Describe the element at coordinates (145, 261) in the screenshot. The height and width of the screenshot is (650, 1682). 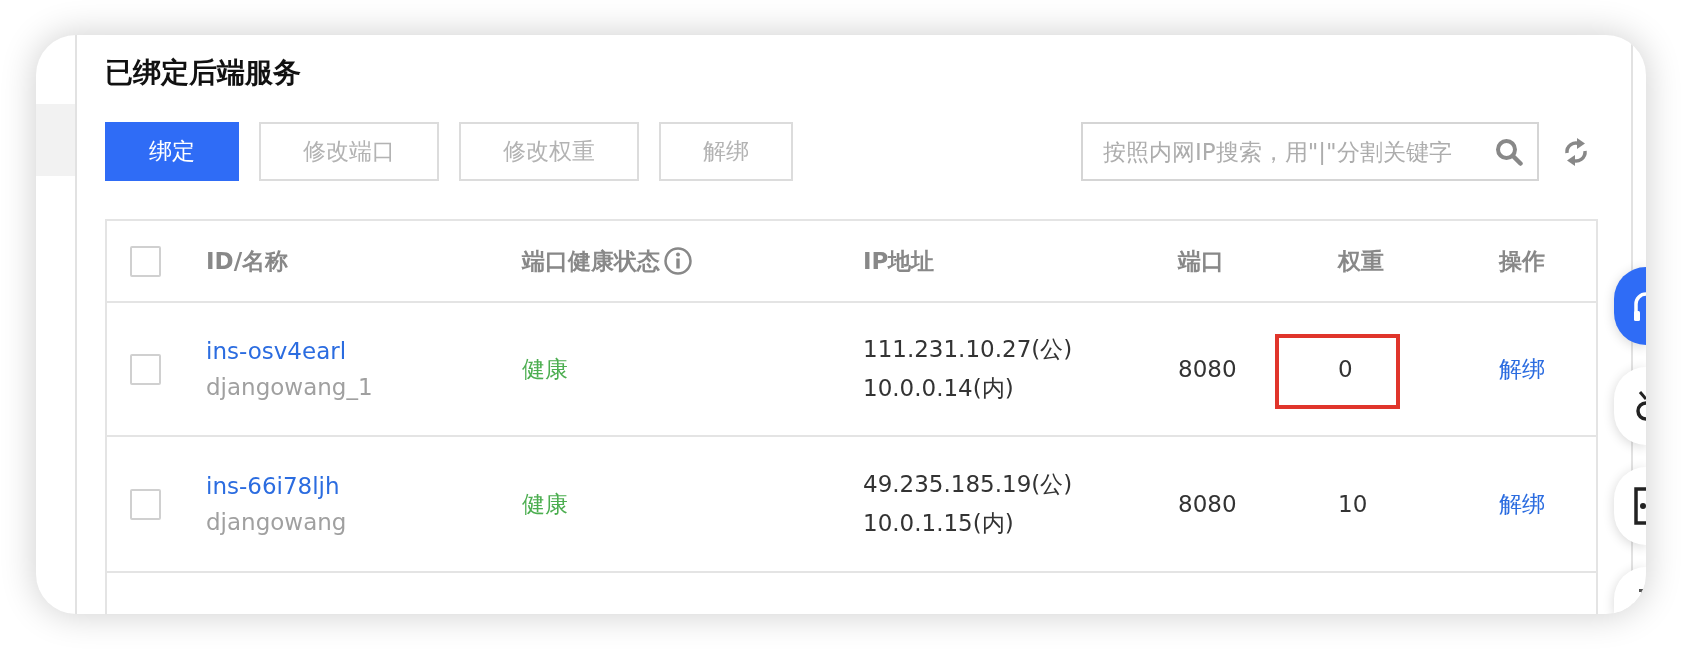
I see `select-all-checkbox` at that location.